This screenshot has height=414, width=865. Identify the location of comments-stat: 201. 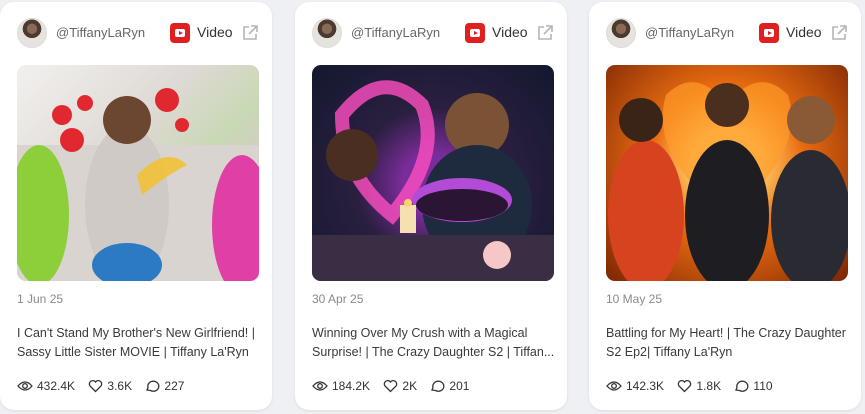
(449, 386).